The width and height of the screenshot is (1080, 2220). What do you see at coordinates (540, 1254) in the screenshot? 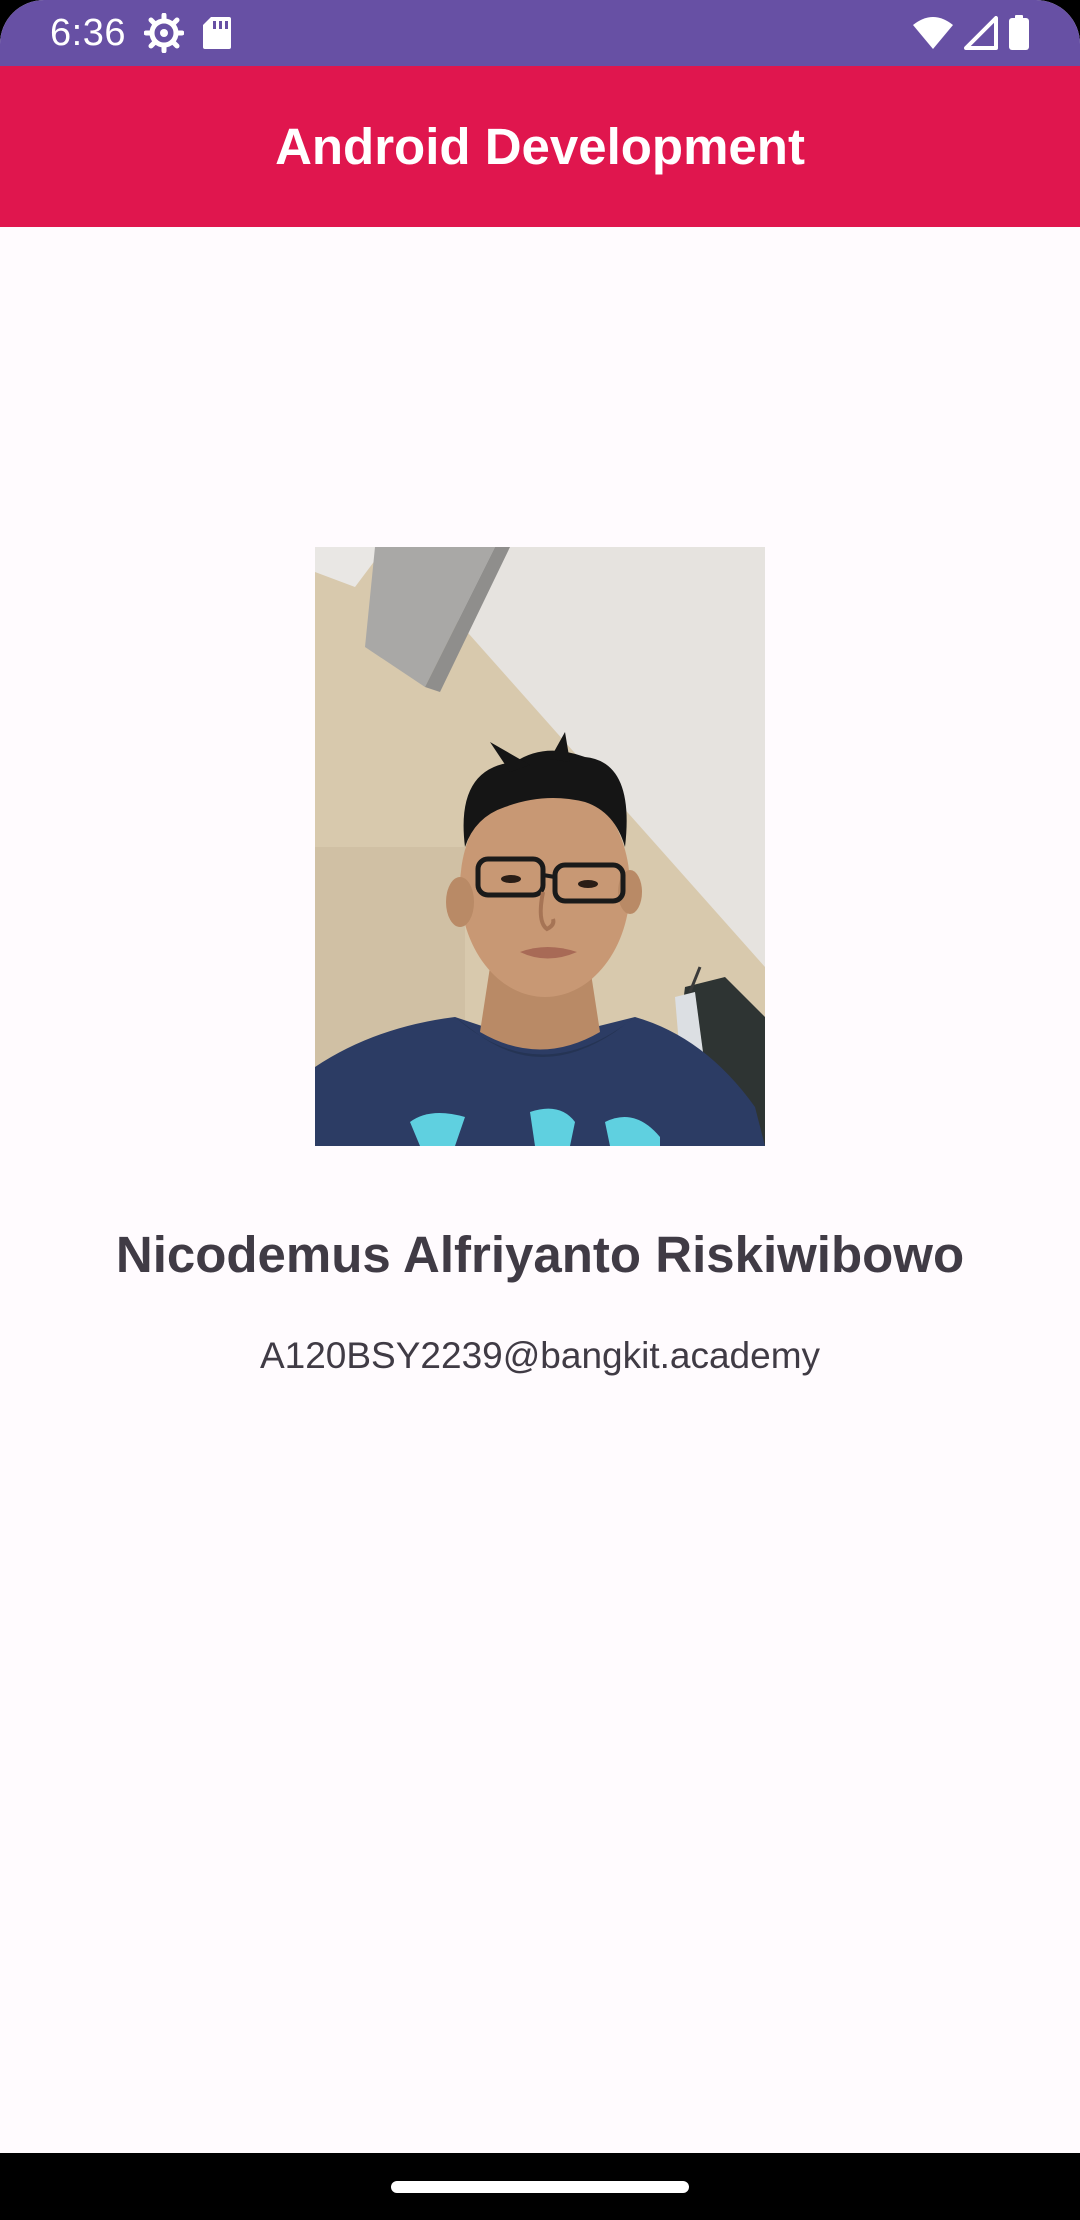
I see `profile-name: Nicodemus Alfriyanto Riskiwibowo` at bounding box center [540, 1254].